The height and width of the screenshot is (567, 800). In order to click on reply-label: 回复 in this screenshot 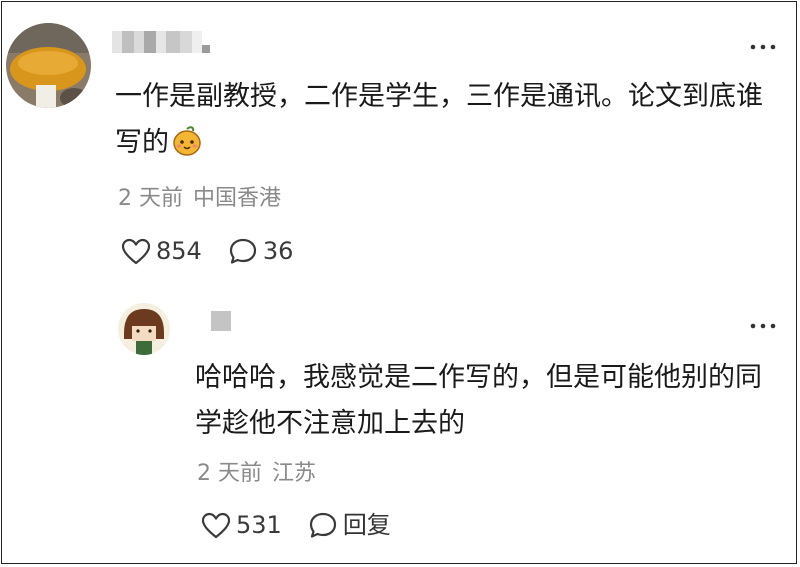, I will do `click(366, 525)`.